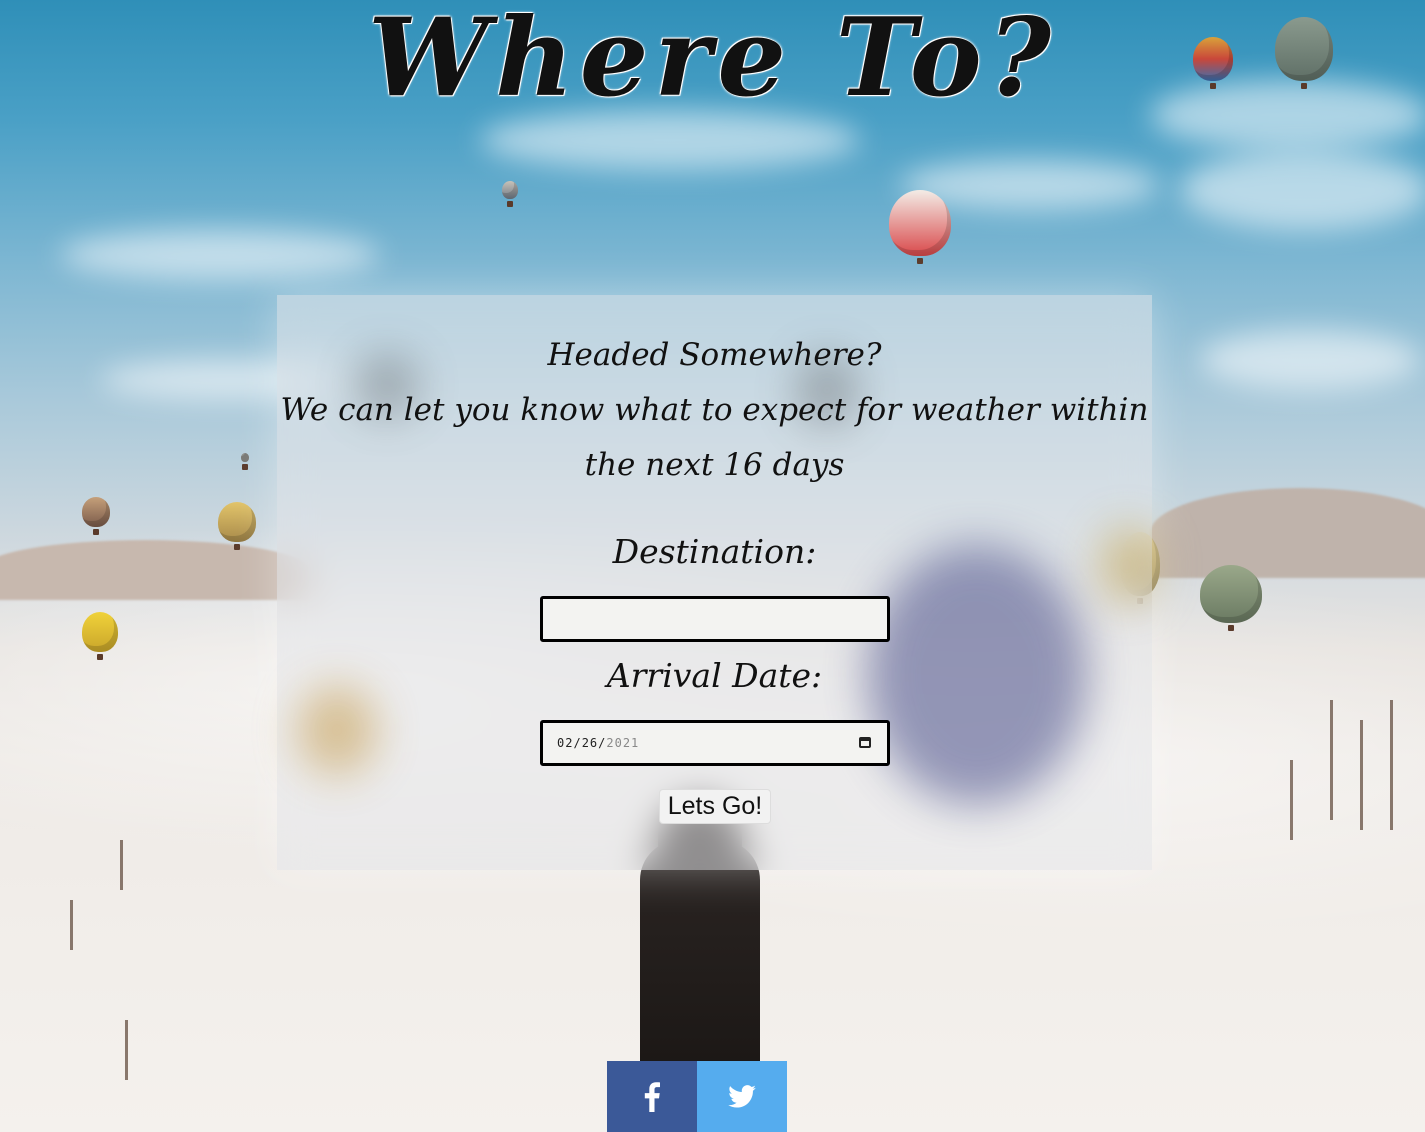 The height and width of the screenshot is (1132, 1425). I want to click on destination-input, so click(715, 619).